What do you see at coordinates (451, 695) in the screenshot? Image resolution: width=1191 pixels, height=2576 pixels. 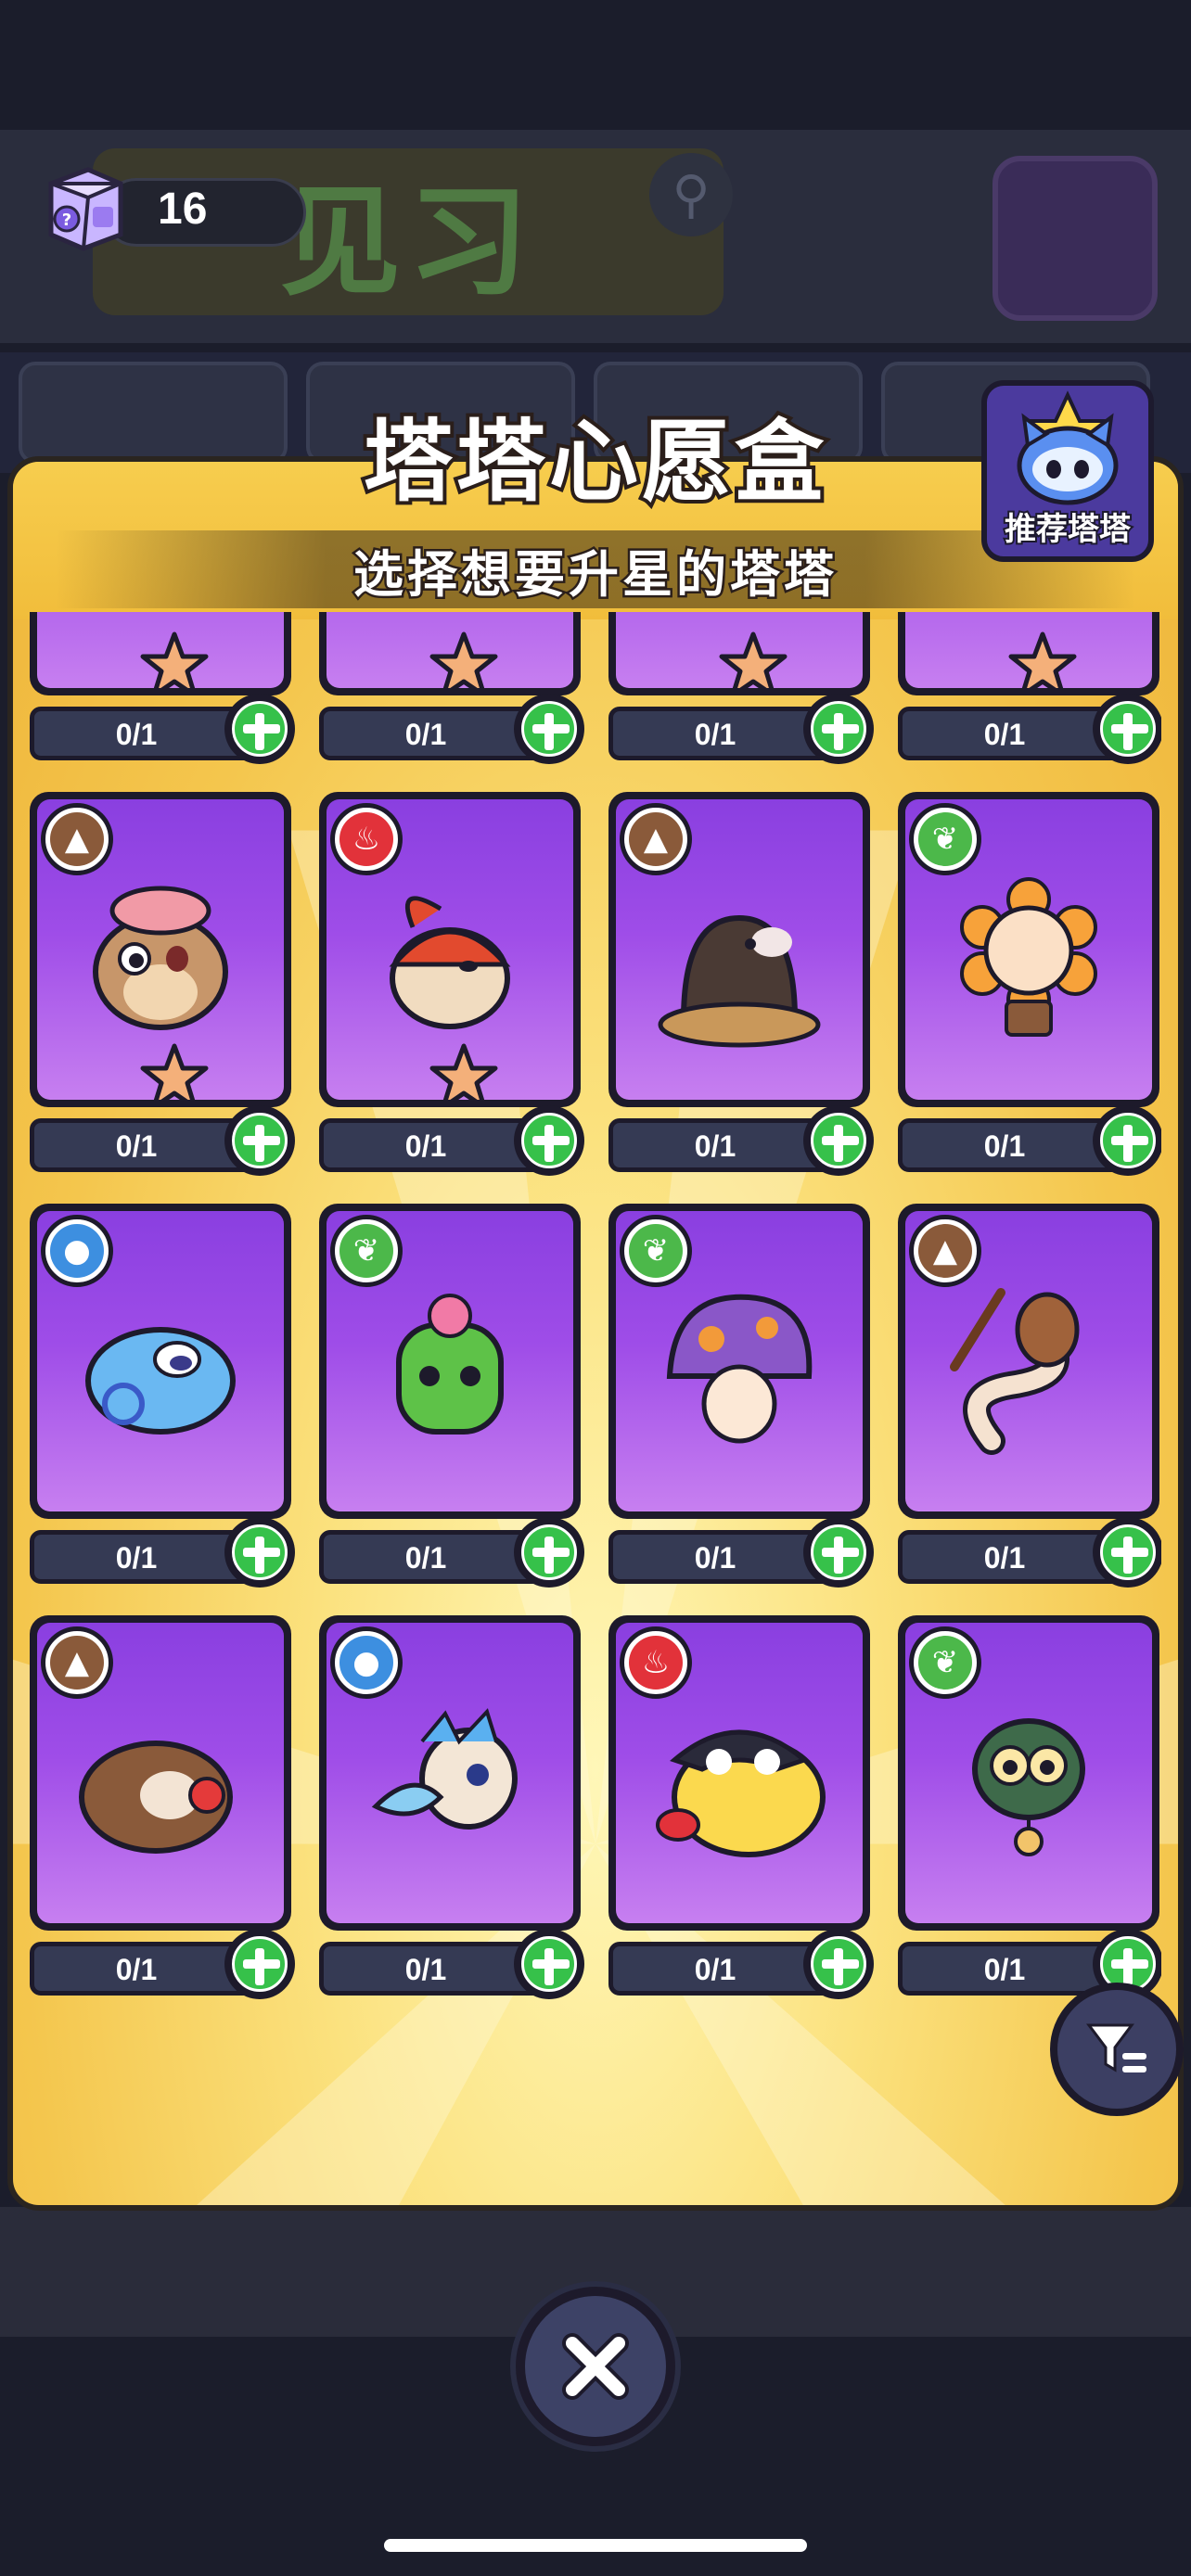 I see `monster-card-red-bird: 0/1` at bounding box center [451, 695].